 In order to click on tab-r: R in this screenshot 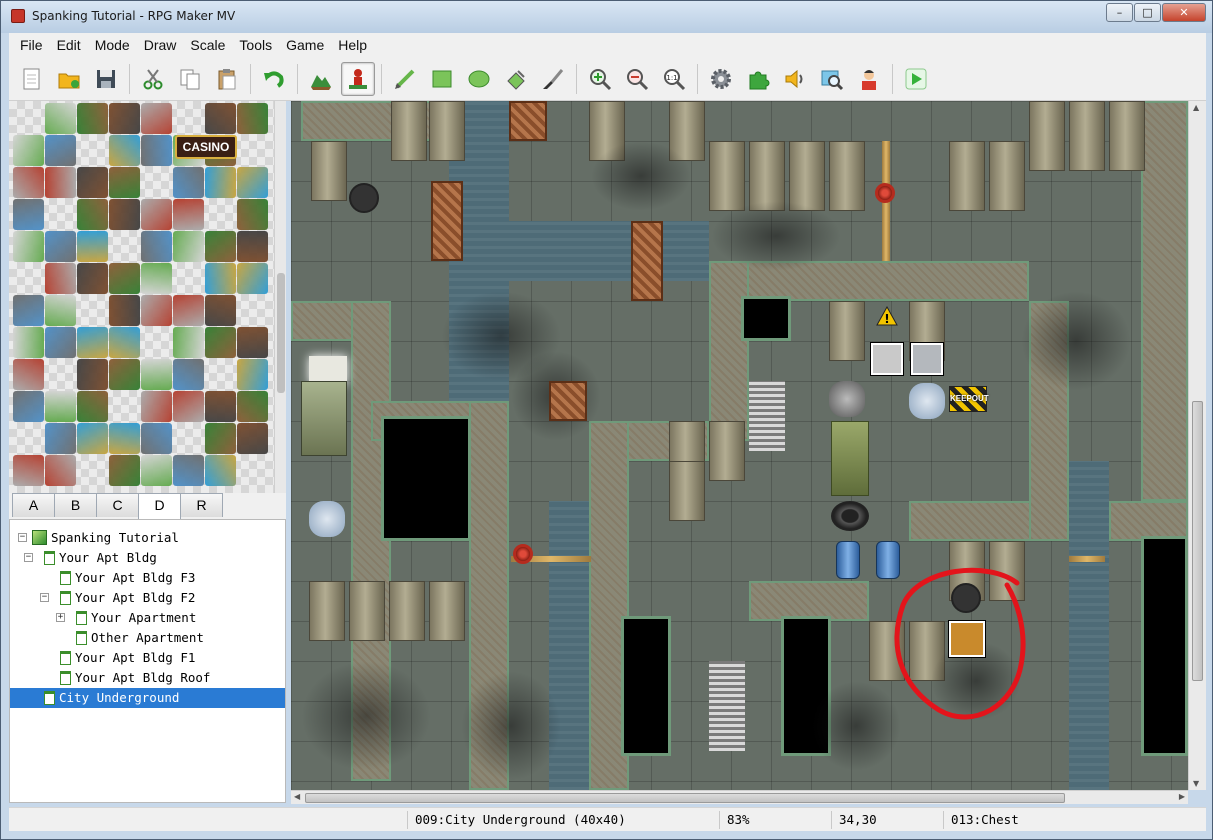, I will do `click(201, 505)`.